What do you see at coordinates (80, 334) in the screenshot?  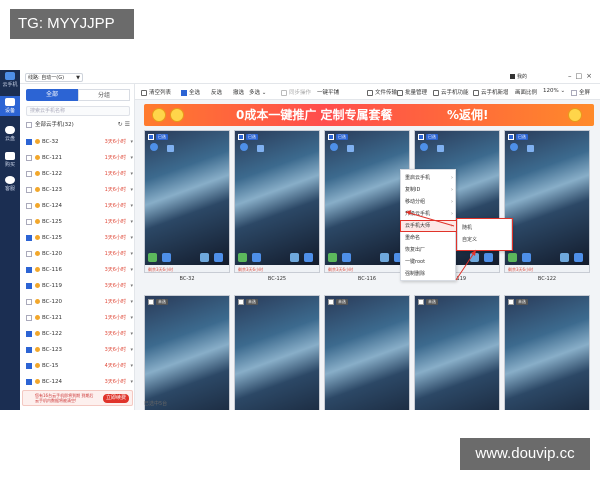 I see `list-item: BC-122 3天6小时 ▾` at bounding box center [80, 334].